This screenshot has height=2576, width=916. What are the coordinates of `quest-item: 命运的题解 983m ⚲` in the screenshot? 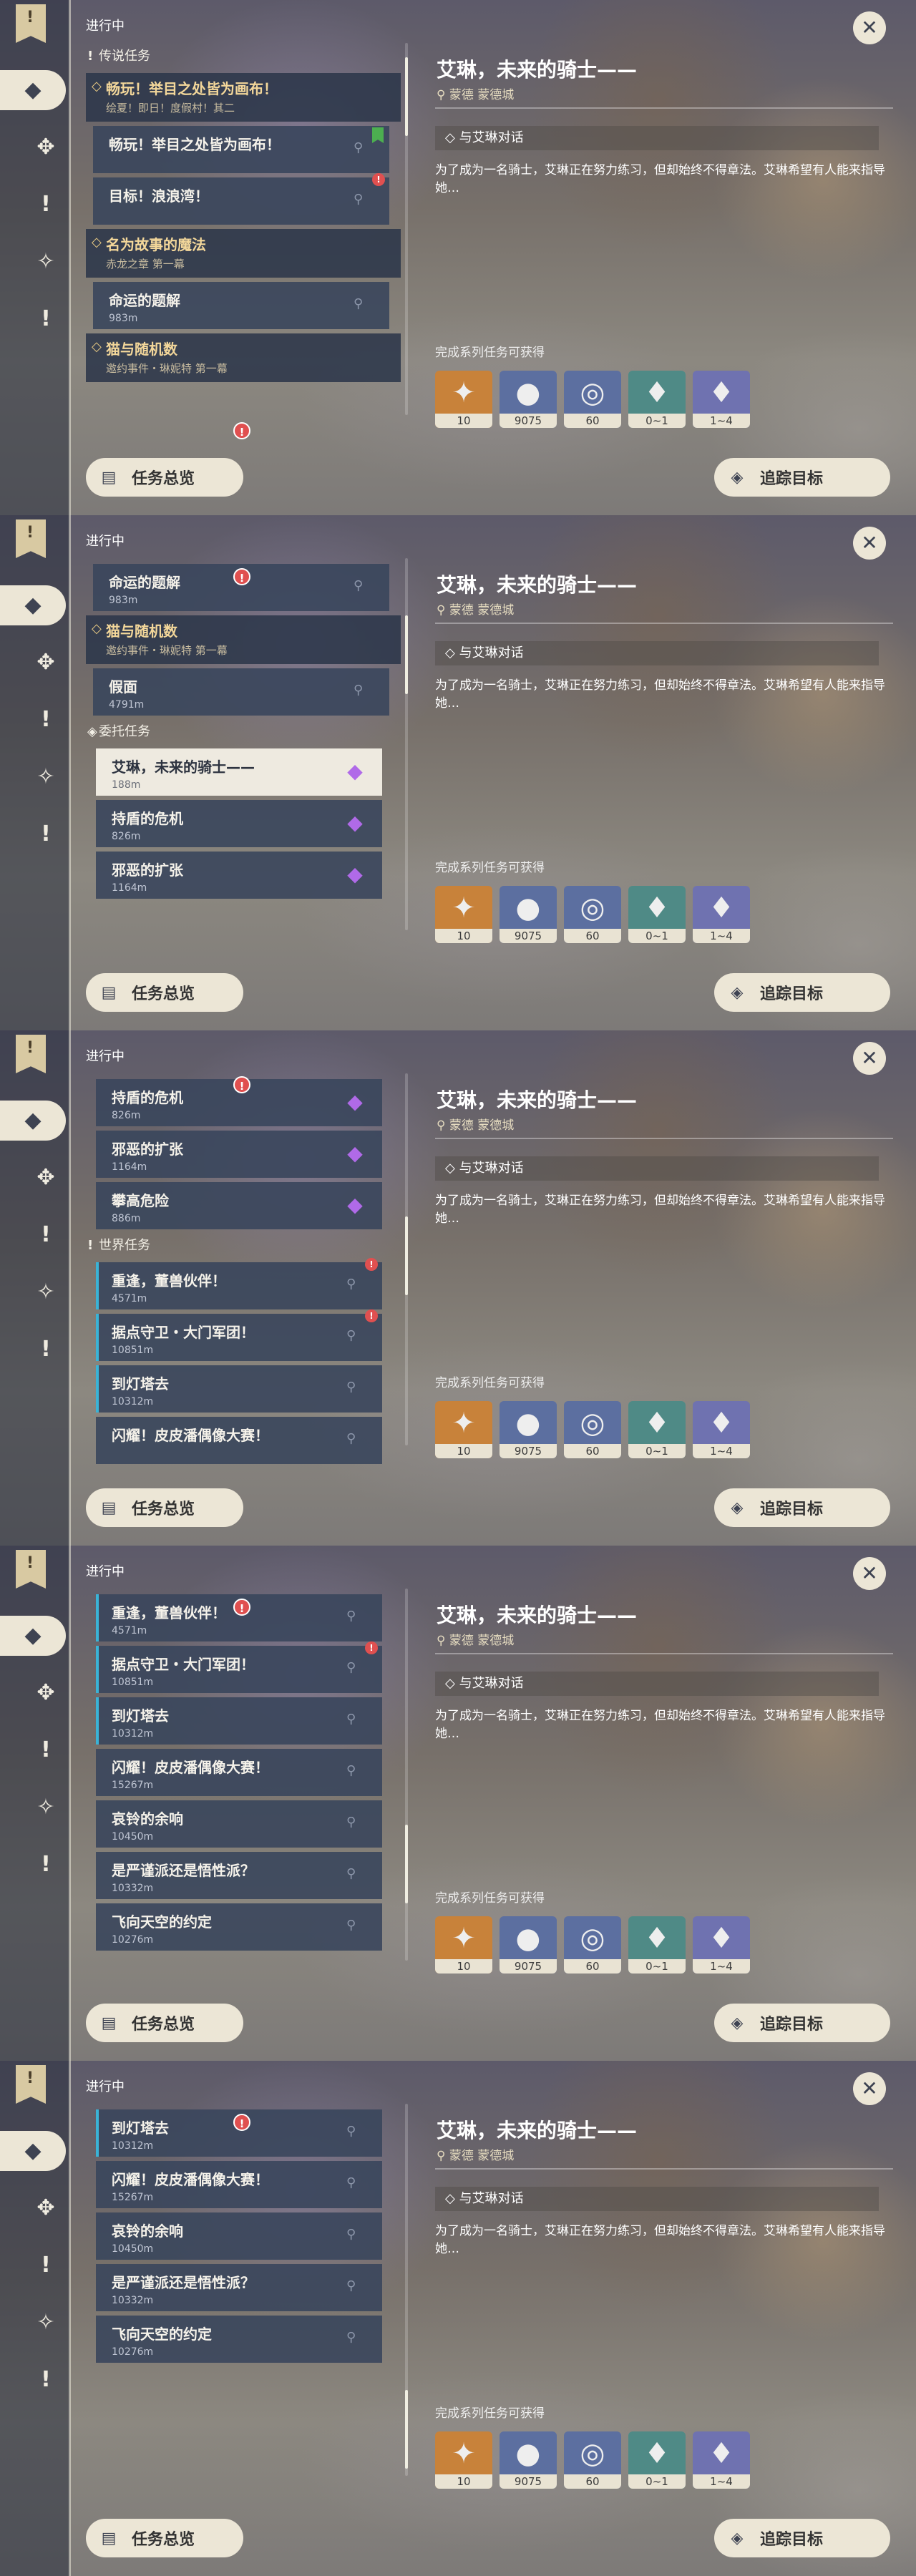 It's located at (241, 305).